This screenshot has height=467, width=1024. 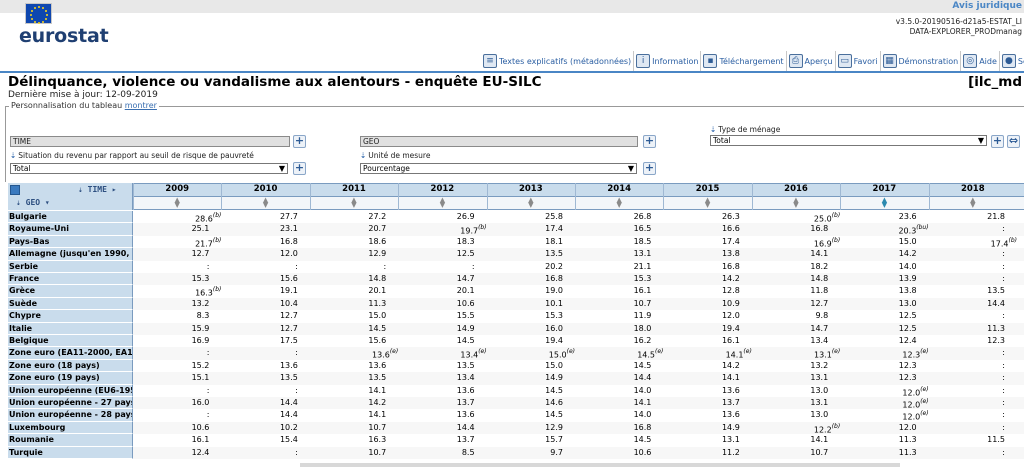 I want to click on household-type-select: Total ▼, so click(x=848, y=140).